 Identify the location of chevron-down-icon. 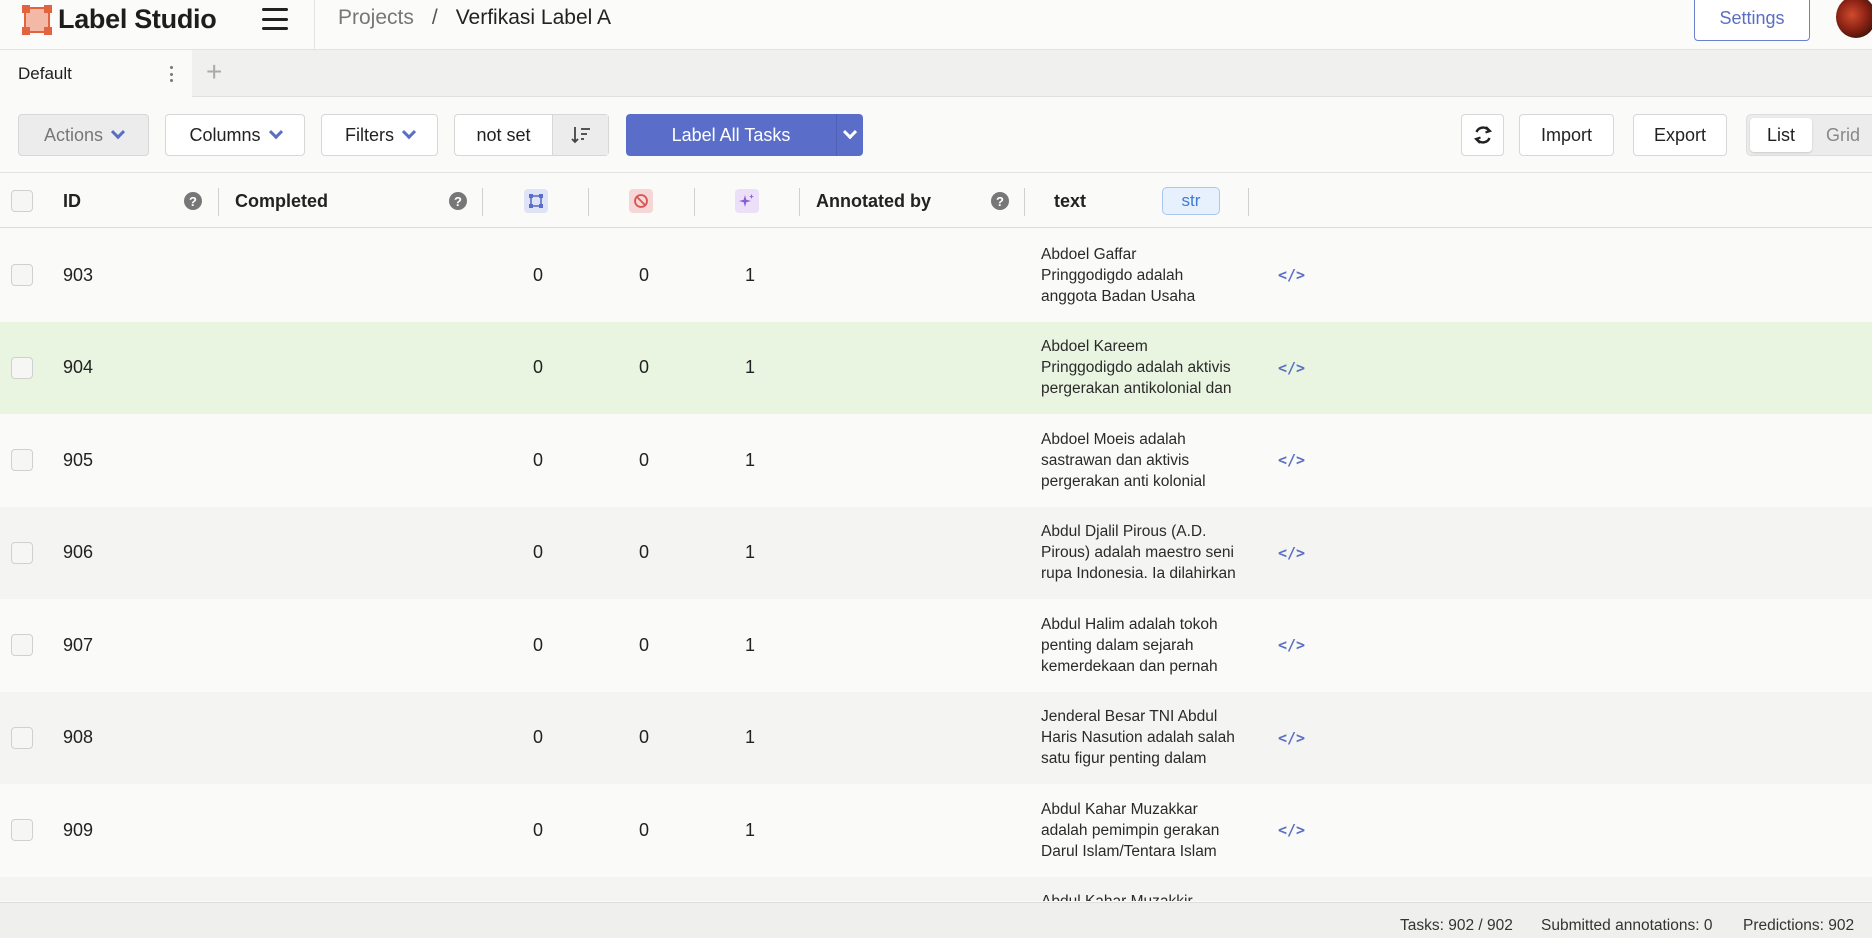
(118, 132).